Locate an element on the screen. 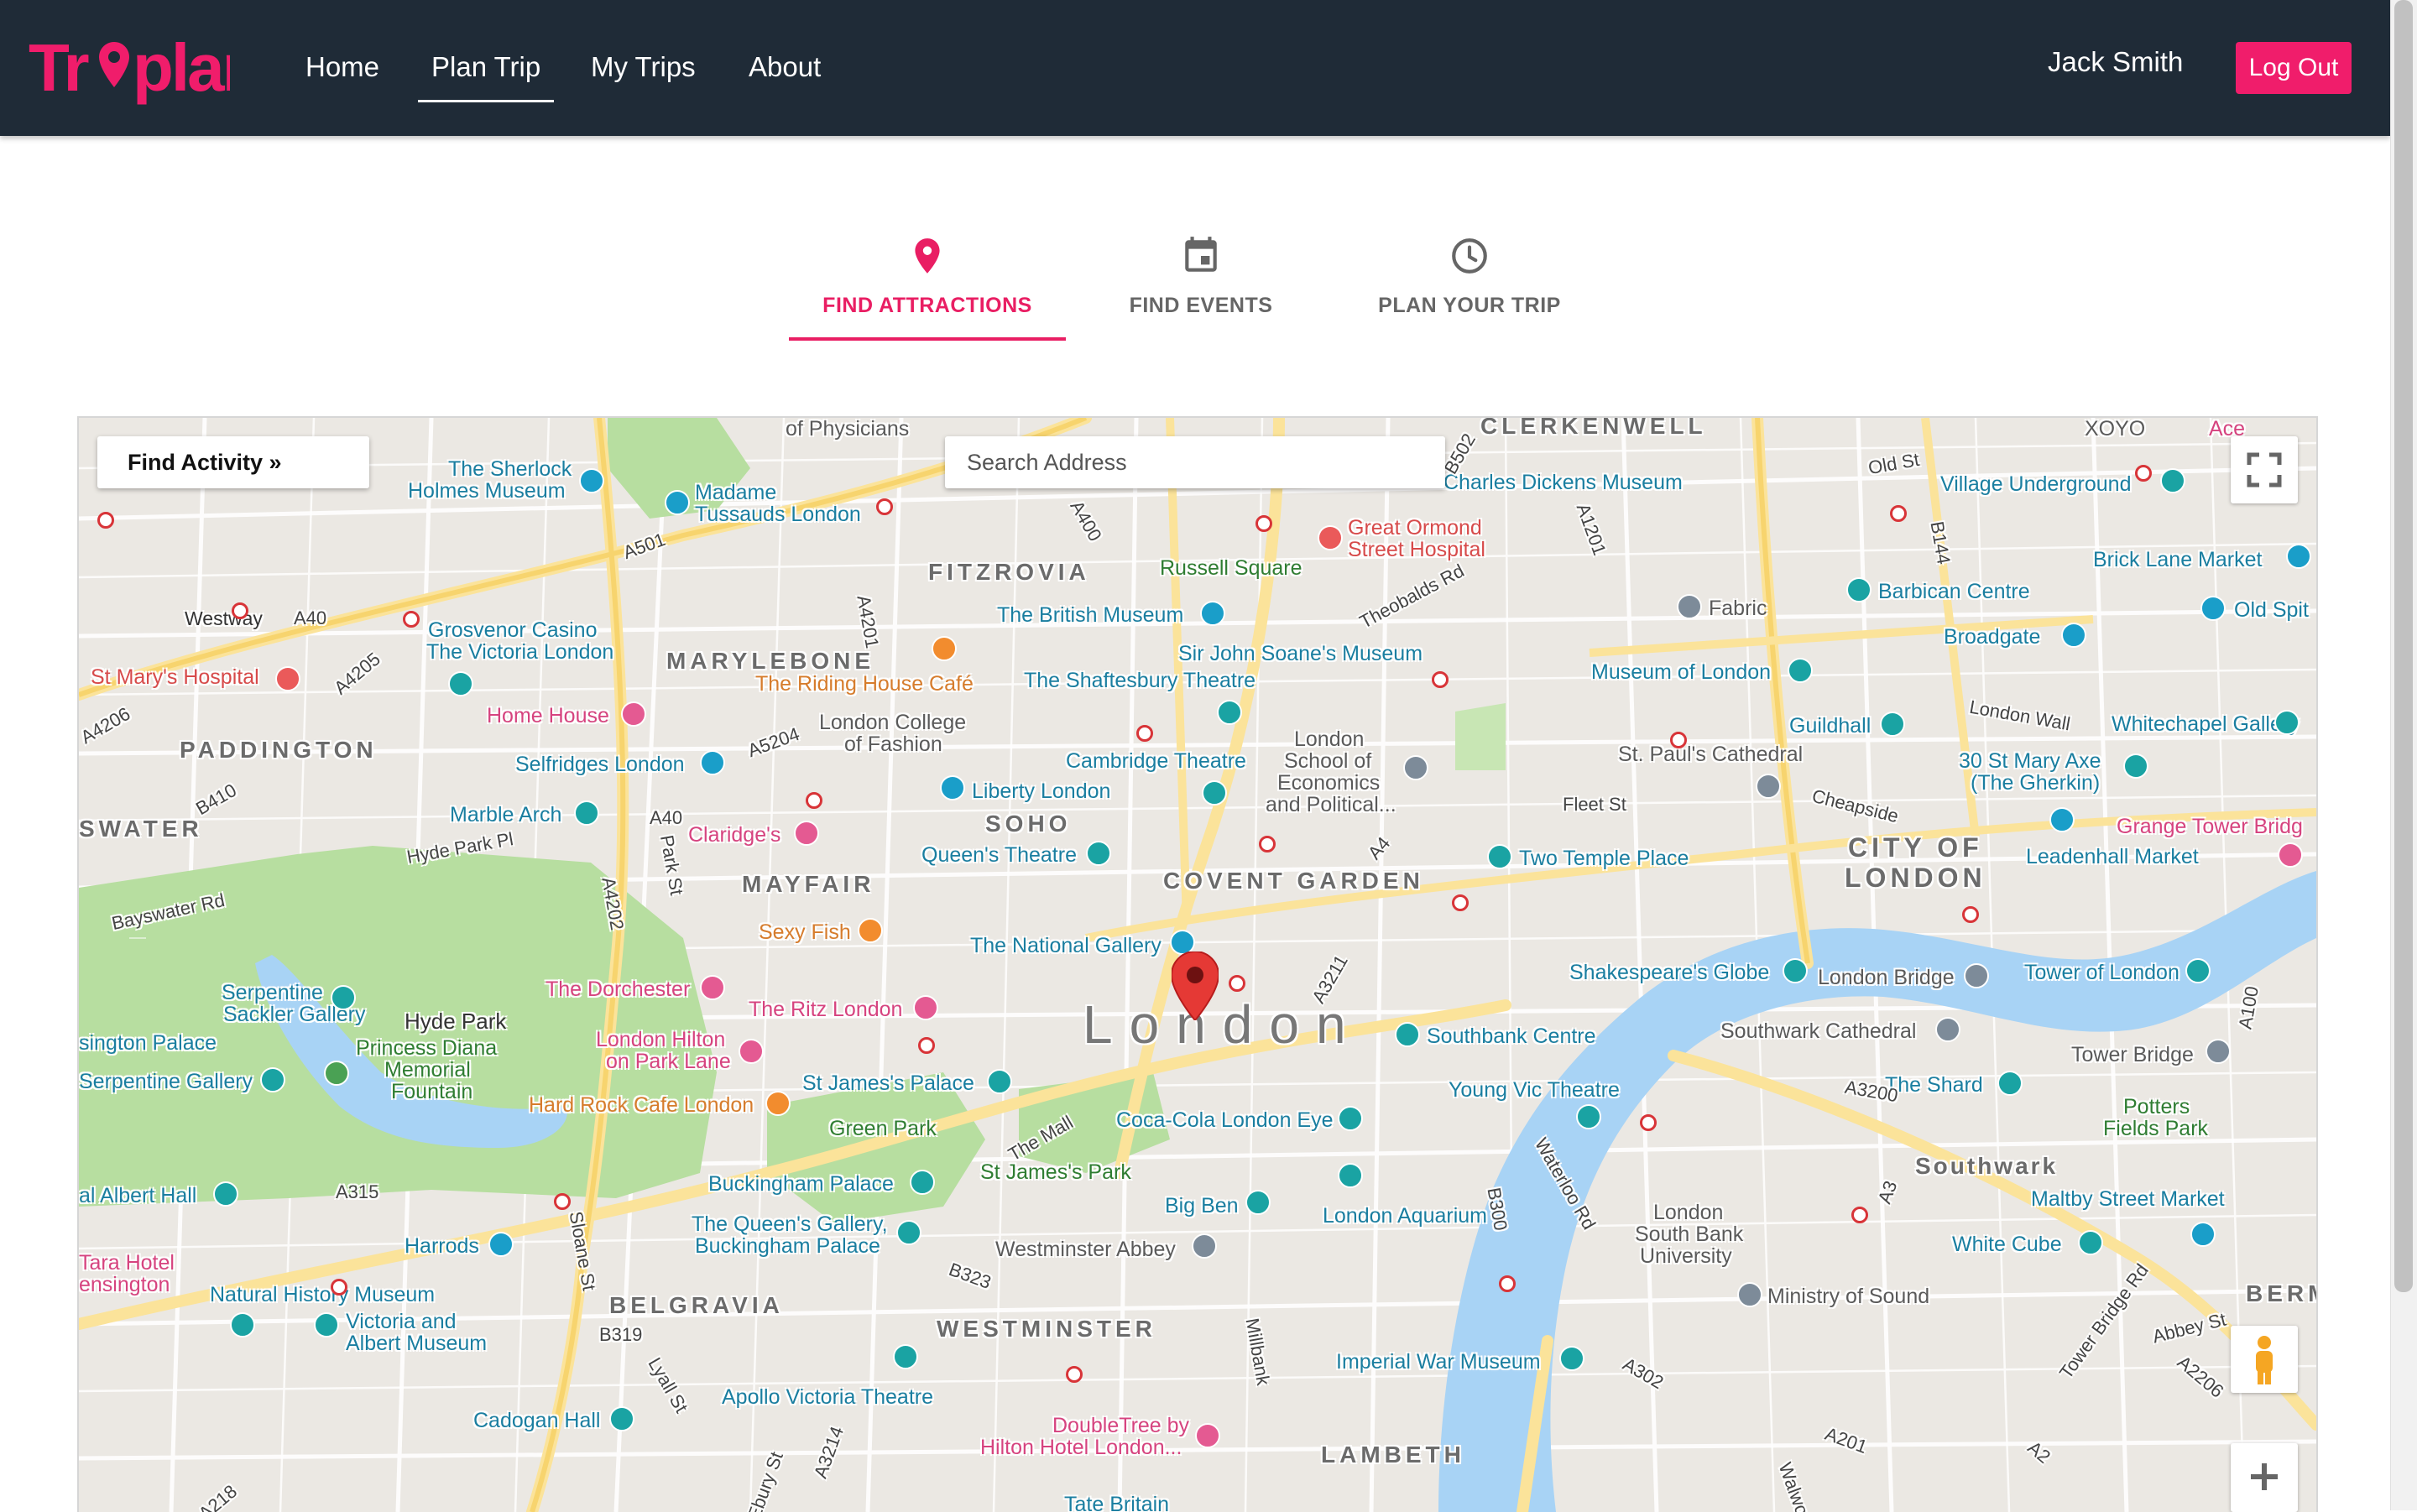 The width and height of the screenshot is (2417, 1512). logout-button: Log Out is located at coordinates (2294, 68).